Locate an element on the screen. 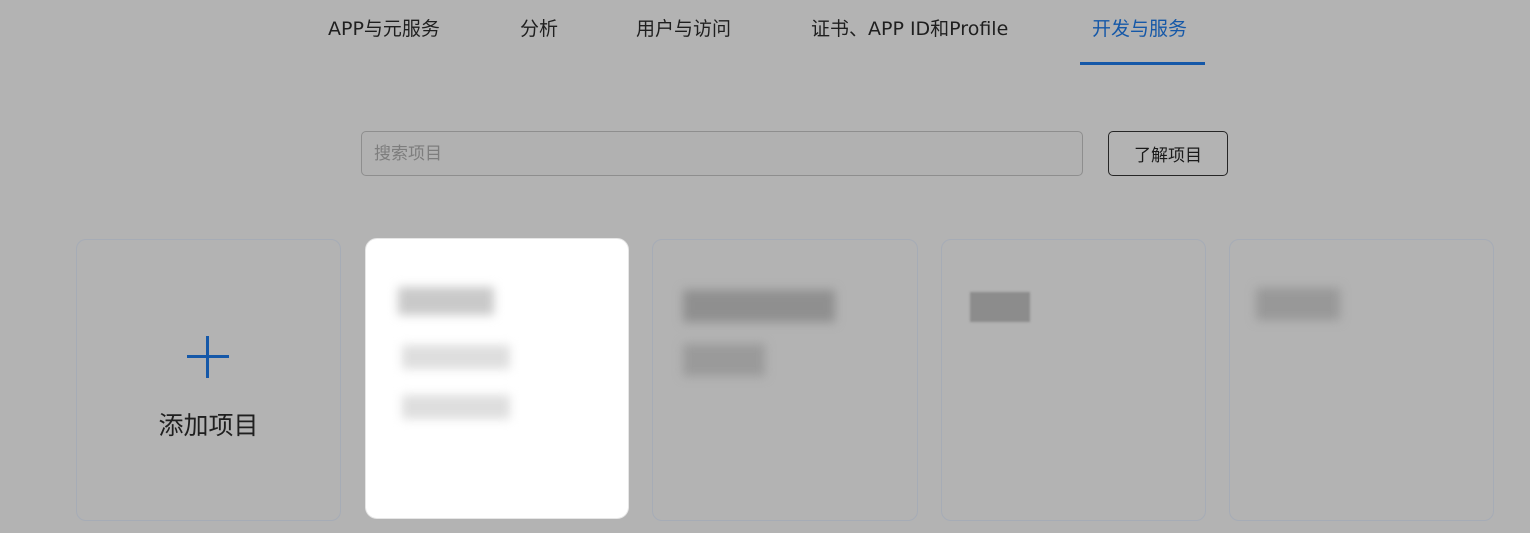 The width and height of the screenshot is (1530, 533). add-project-label: 添加项目 is located at coordinates (208, 425).